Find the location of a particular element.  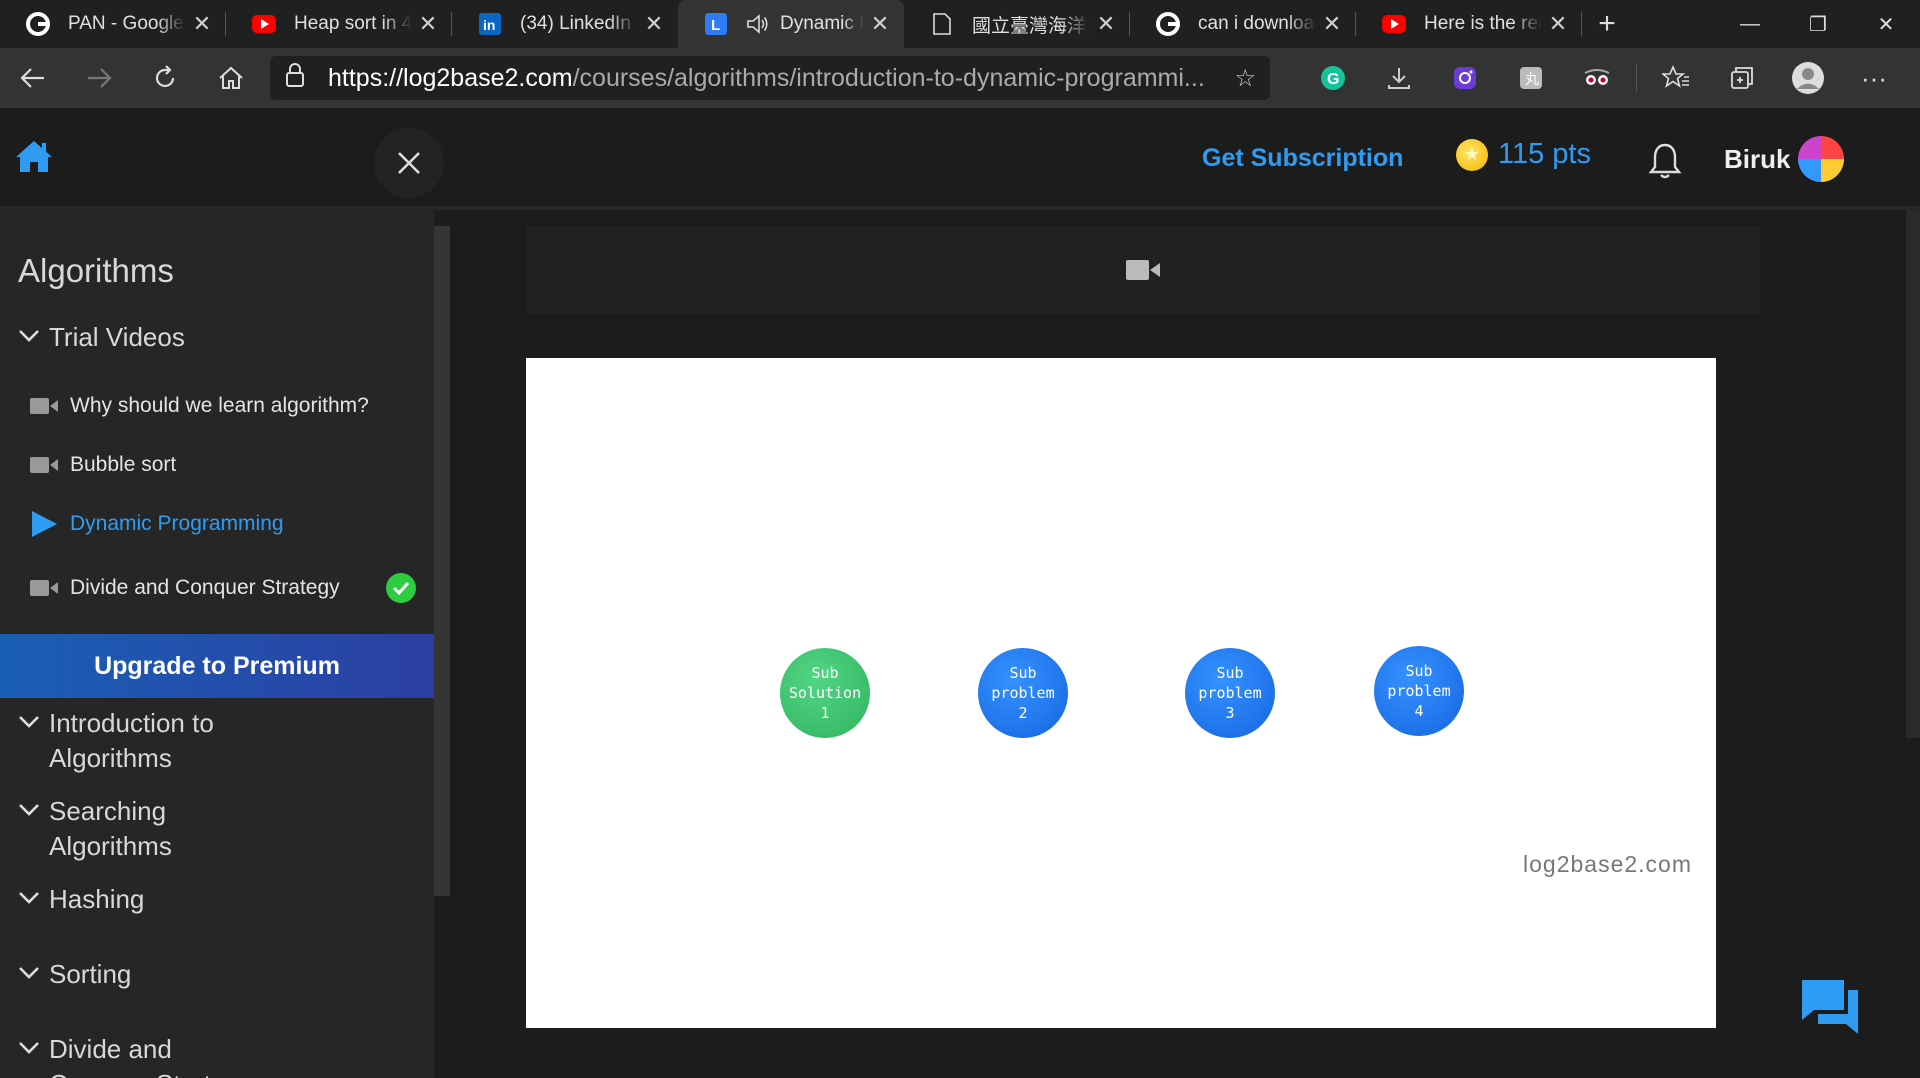

node-label-line3: 3 is located at coordinates (1230, 713).